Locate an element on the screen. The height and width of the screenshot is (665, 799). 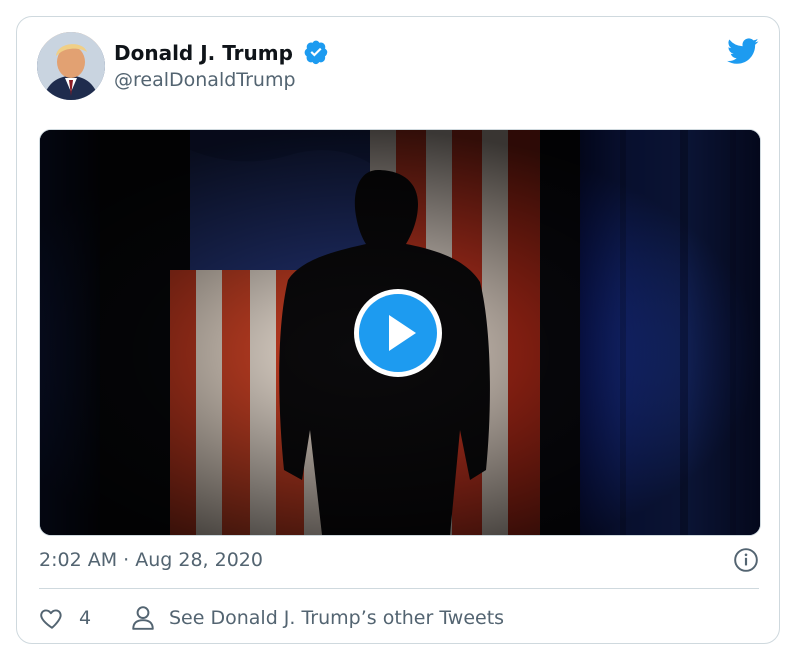
see-other-tweets-link: See Donald J. Trump’s other Tweets is located at coordinates (317, 618).